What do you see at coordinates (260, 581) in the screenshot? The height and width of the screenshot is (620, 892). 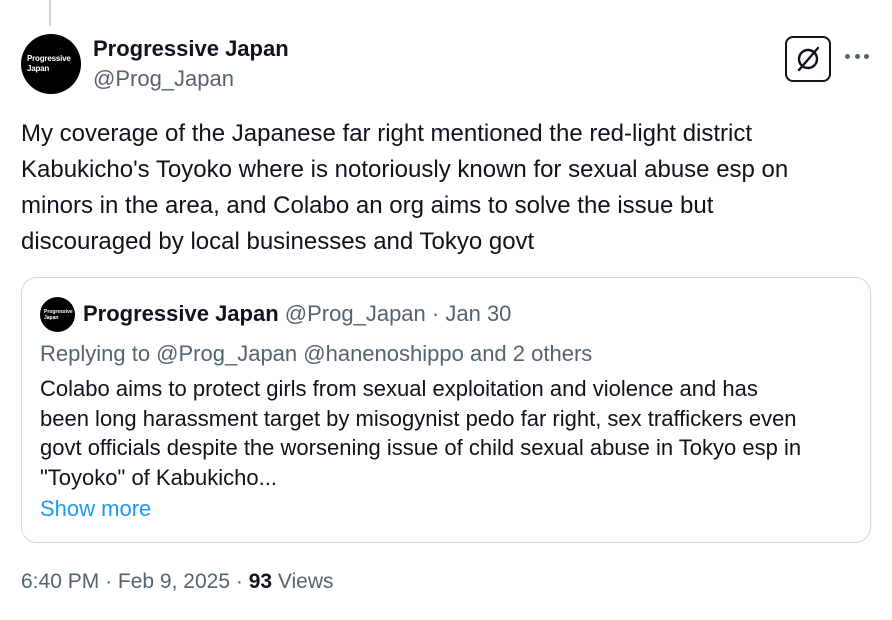 I see `views-count: 93` at bounding box center [260, 581].